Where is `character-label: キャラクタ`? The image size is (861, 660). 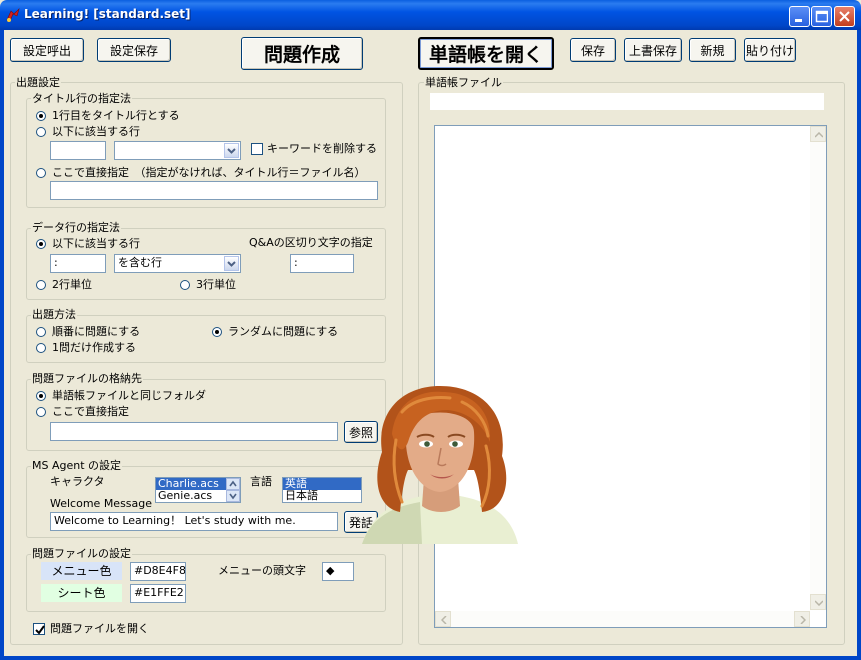
character-label: キャラクタ is located at coordinates (77, 481).